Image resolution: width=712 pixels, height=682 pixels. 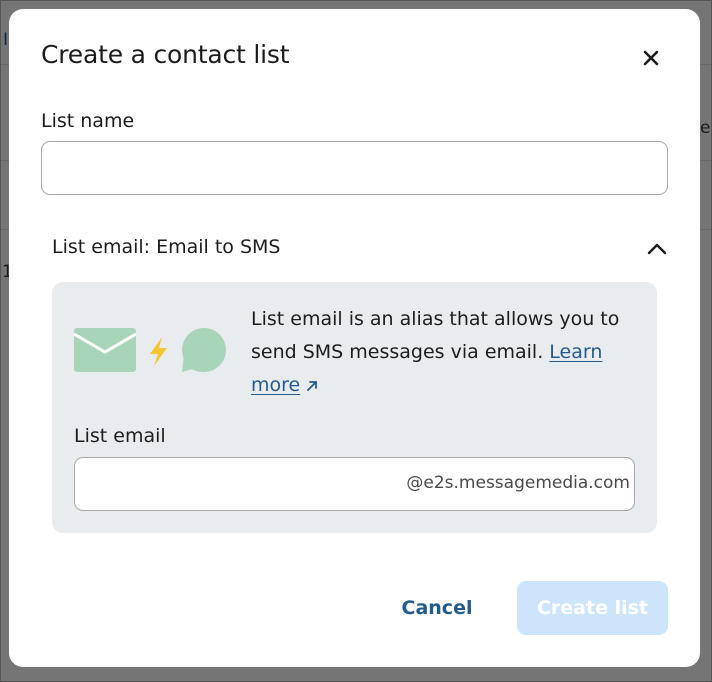 I want to click on close-icon, so click(x=651, y=58).